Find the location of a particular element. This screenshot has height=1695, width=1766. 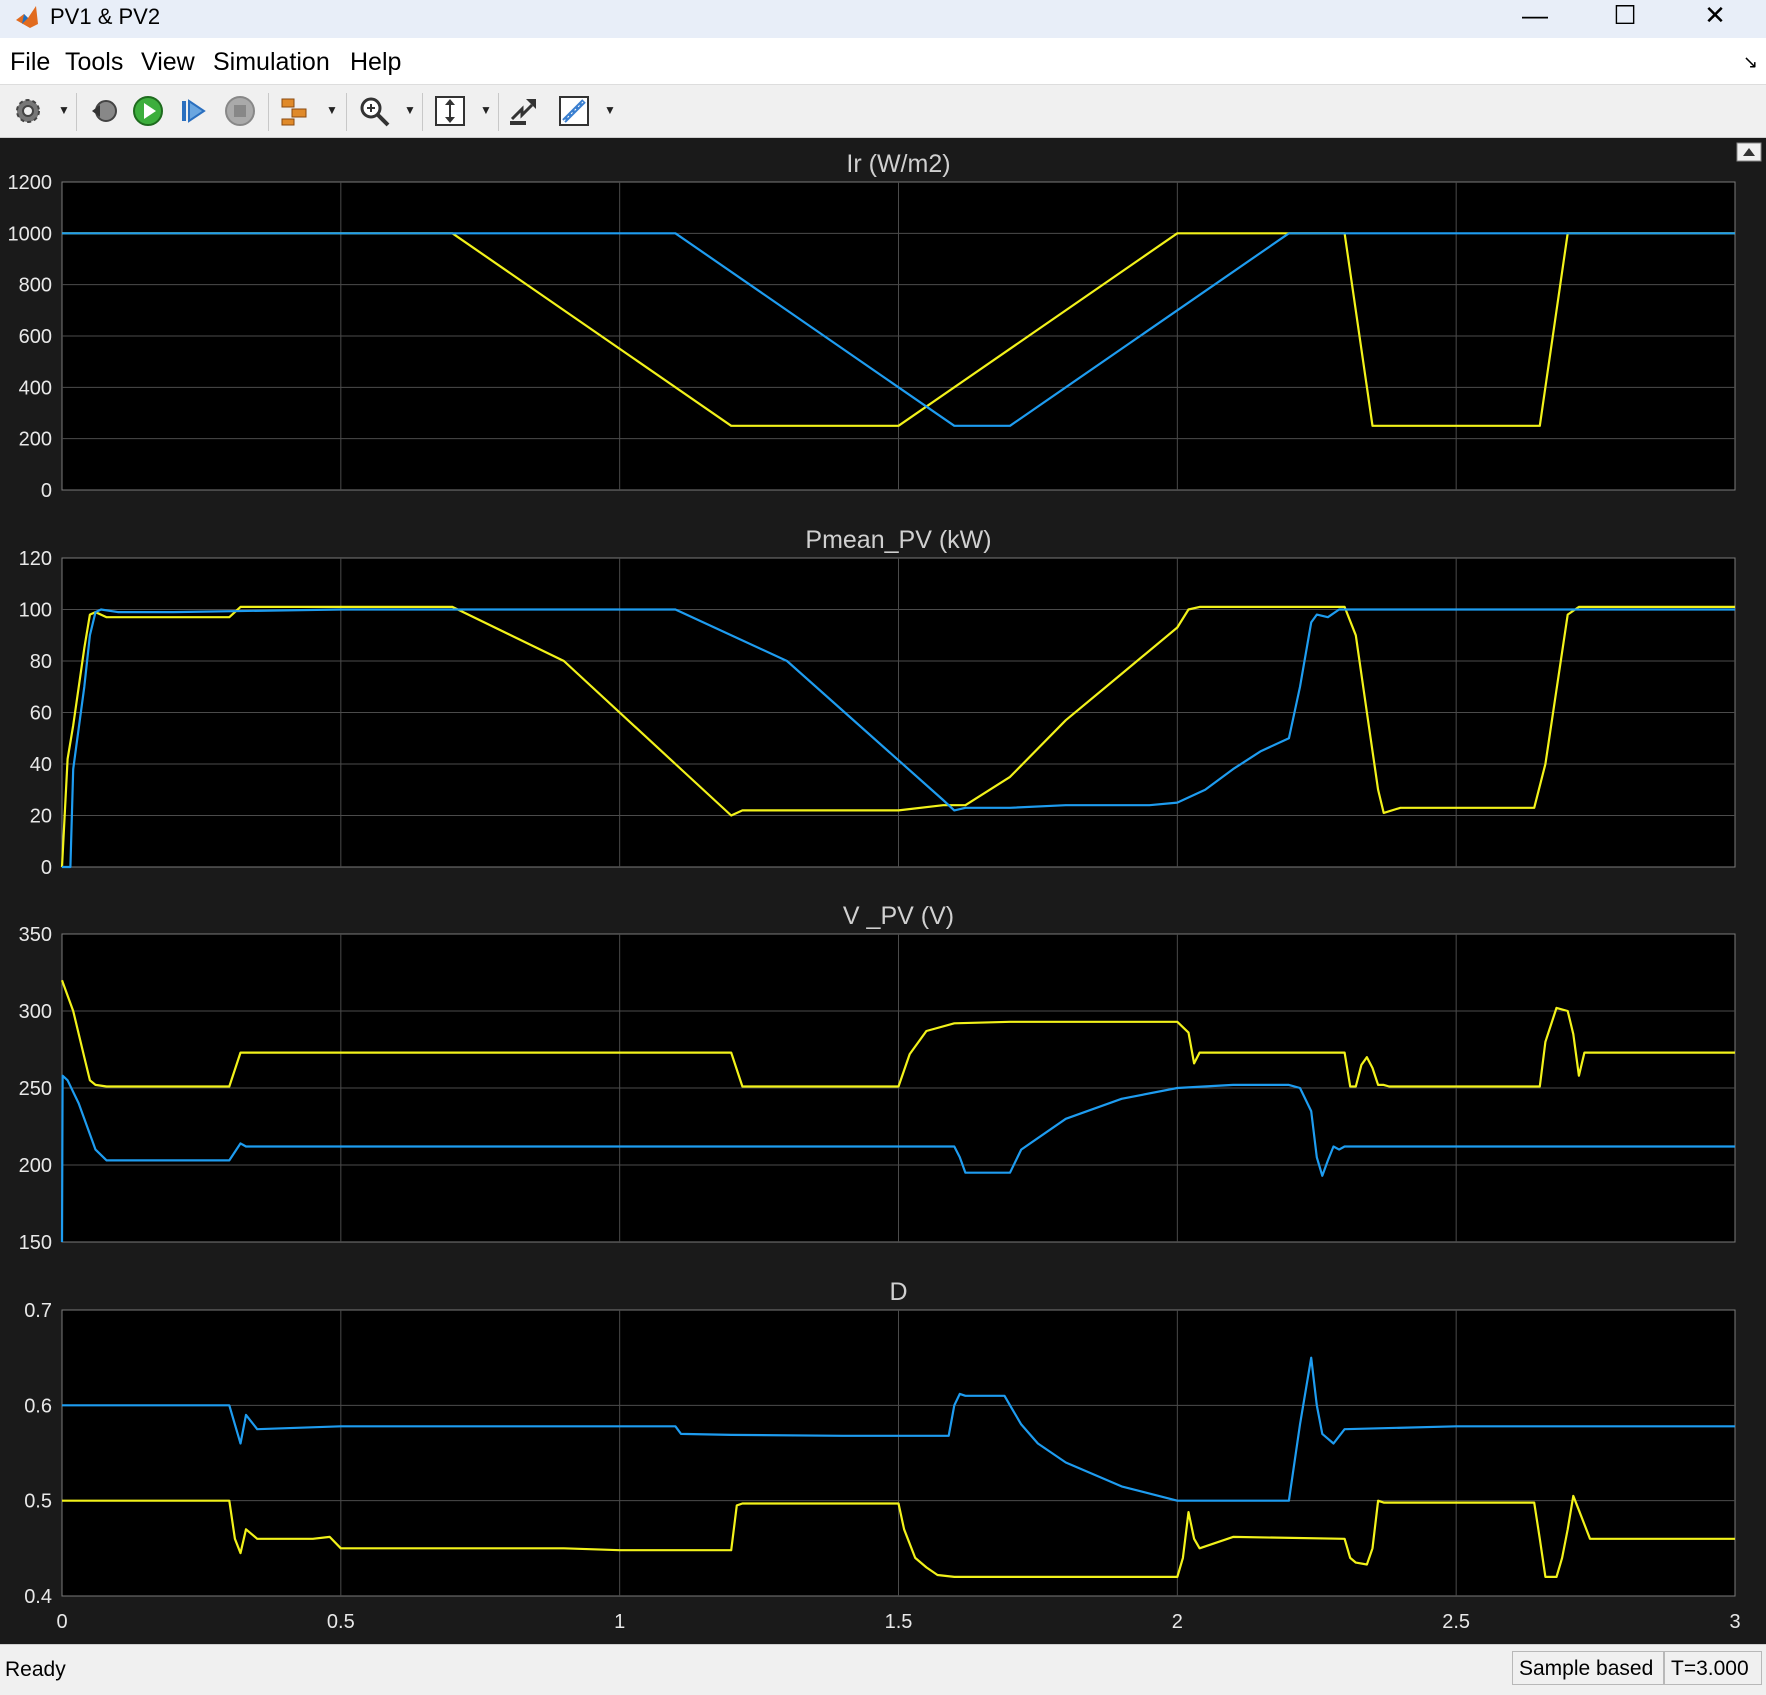

y-tick-label: 0.7 is located at coordinates (38, 1311).